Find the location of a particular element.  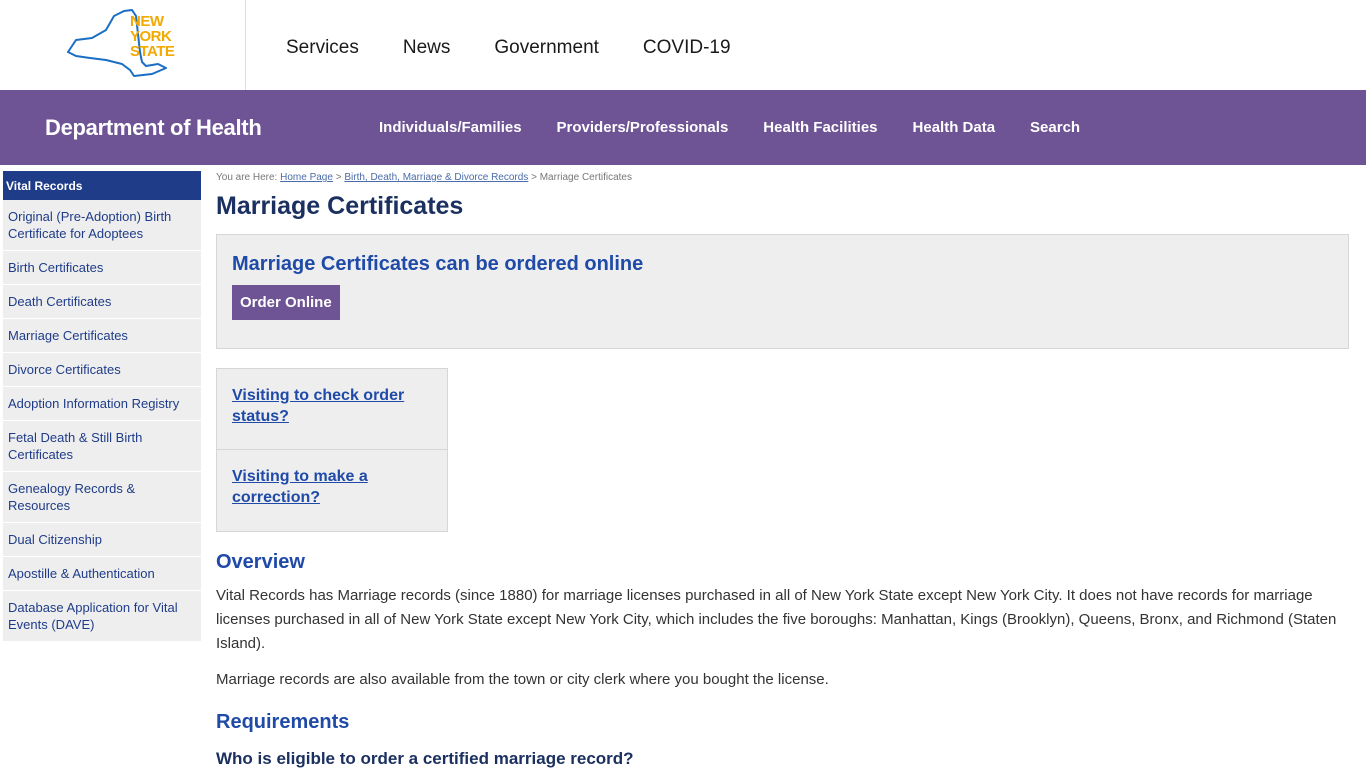

dept-nav-health-facilities: Health Facilities is located at coordinates (820, 128).